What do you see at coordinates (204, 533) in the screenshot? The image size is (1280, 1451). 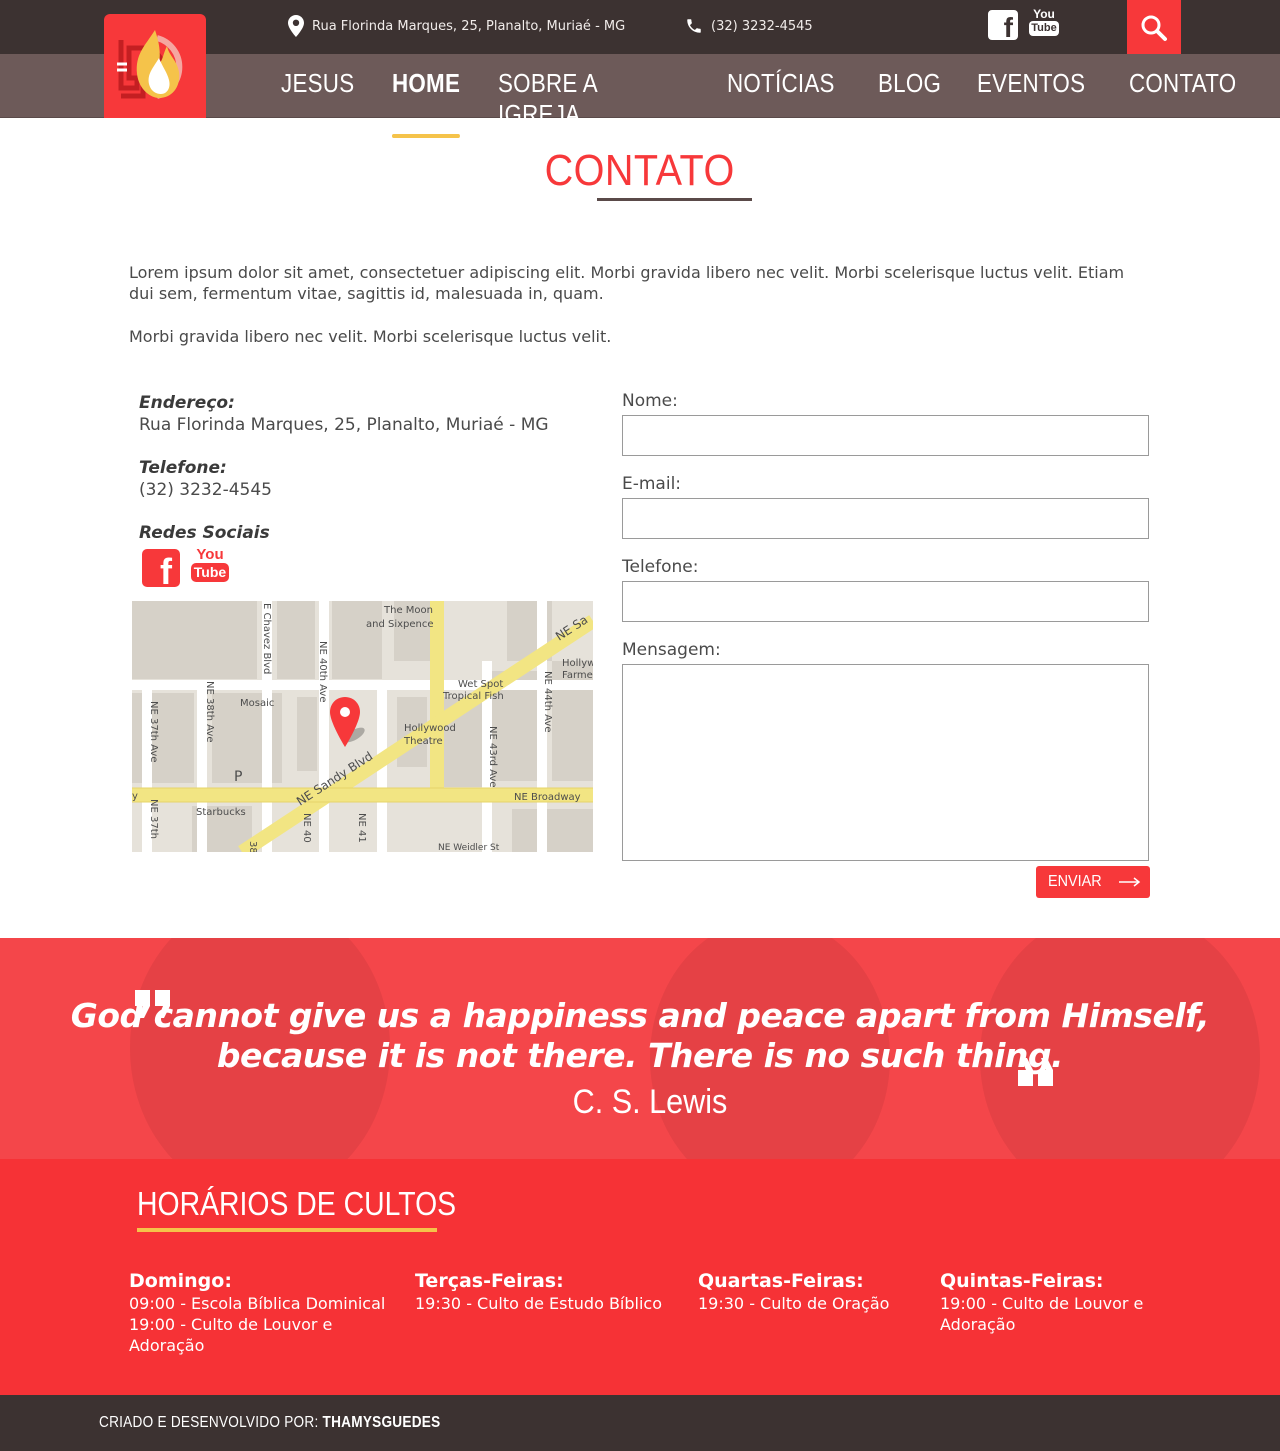 I see `social-label: Redes Sociais` at bounding box center [204, 533].